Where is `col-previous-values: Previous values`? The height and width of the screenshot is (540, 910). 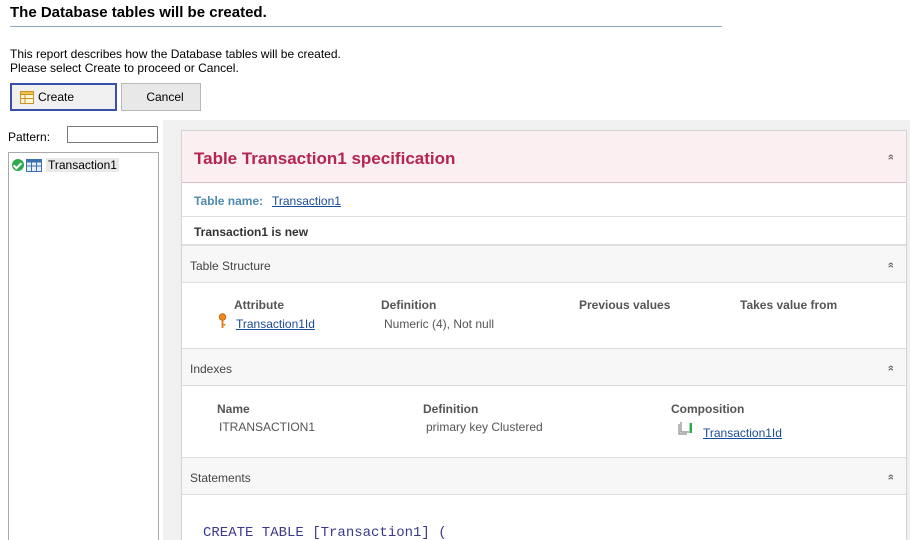
col-previous-values: Previous values is located at coordinates (625, 305).